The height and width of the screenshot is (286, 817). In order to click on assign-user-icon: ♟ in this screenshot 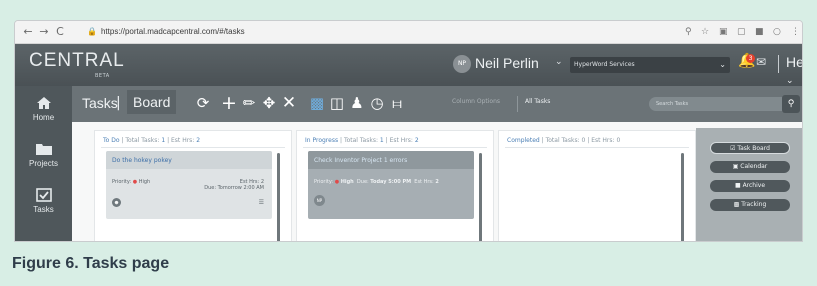, I will do `click(357, 103)`.